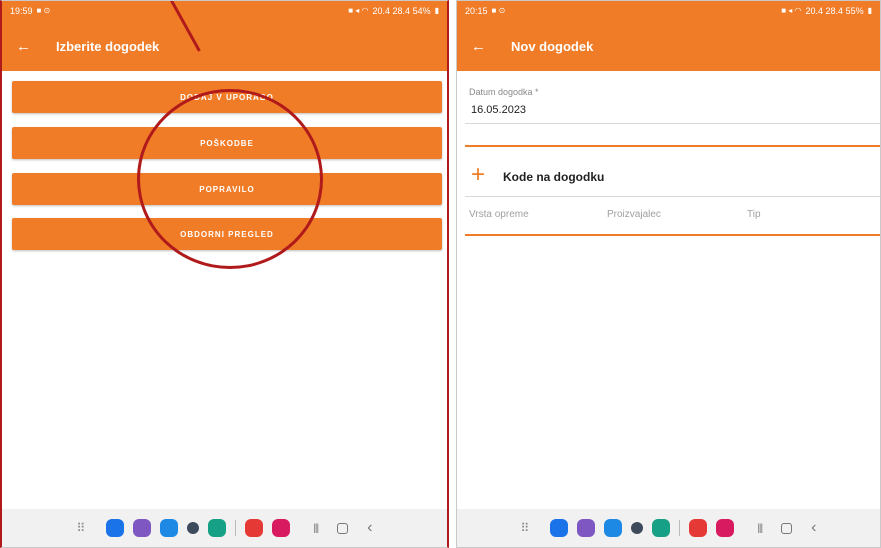 This screenshot has height=548, width=881. What do you see at coordinates (672, 123) in the screenshot?
I see `date-field-underline` at bounding box center [672, 123].